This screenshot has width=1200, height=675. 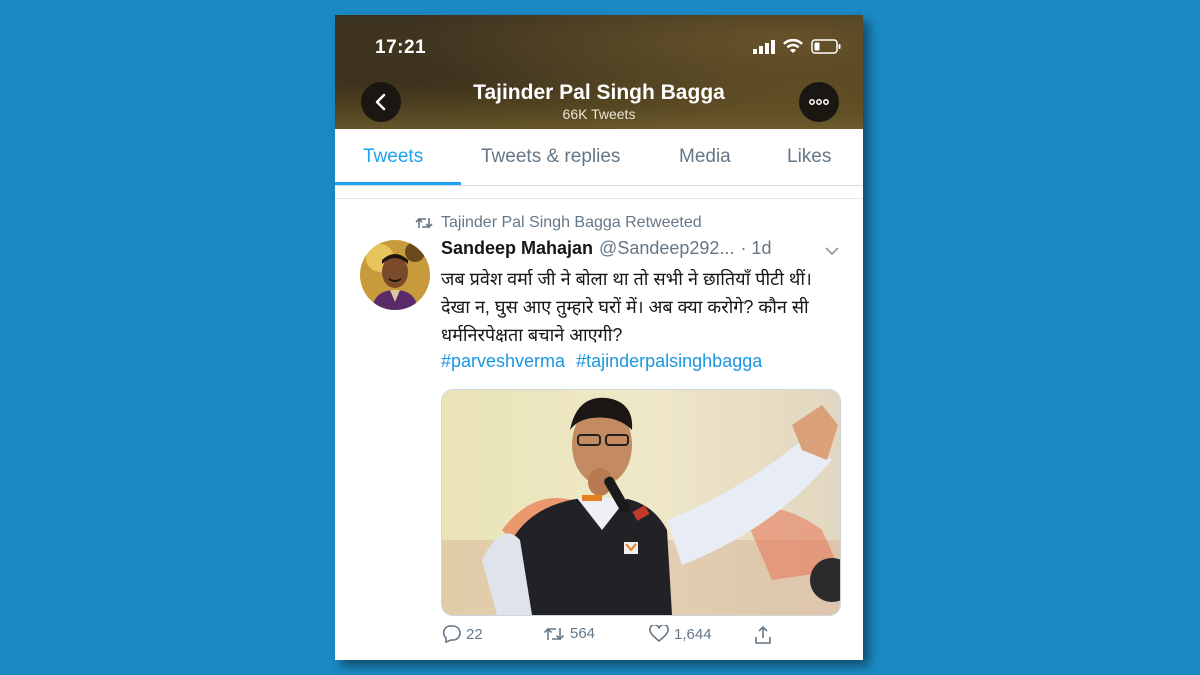 I want to click on media-photo, so click(x=641, y=502).